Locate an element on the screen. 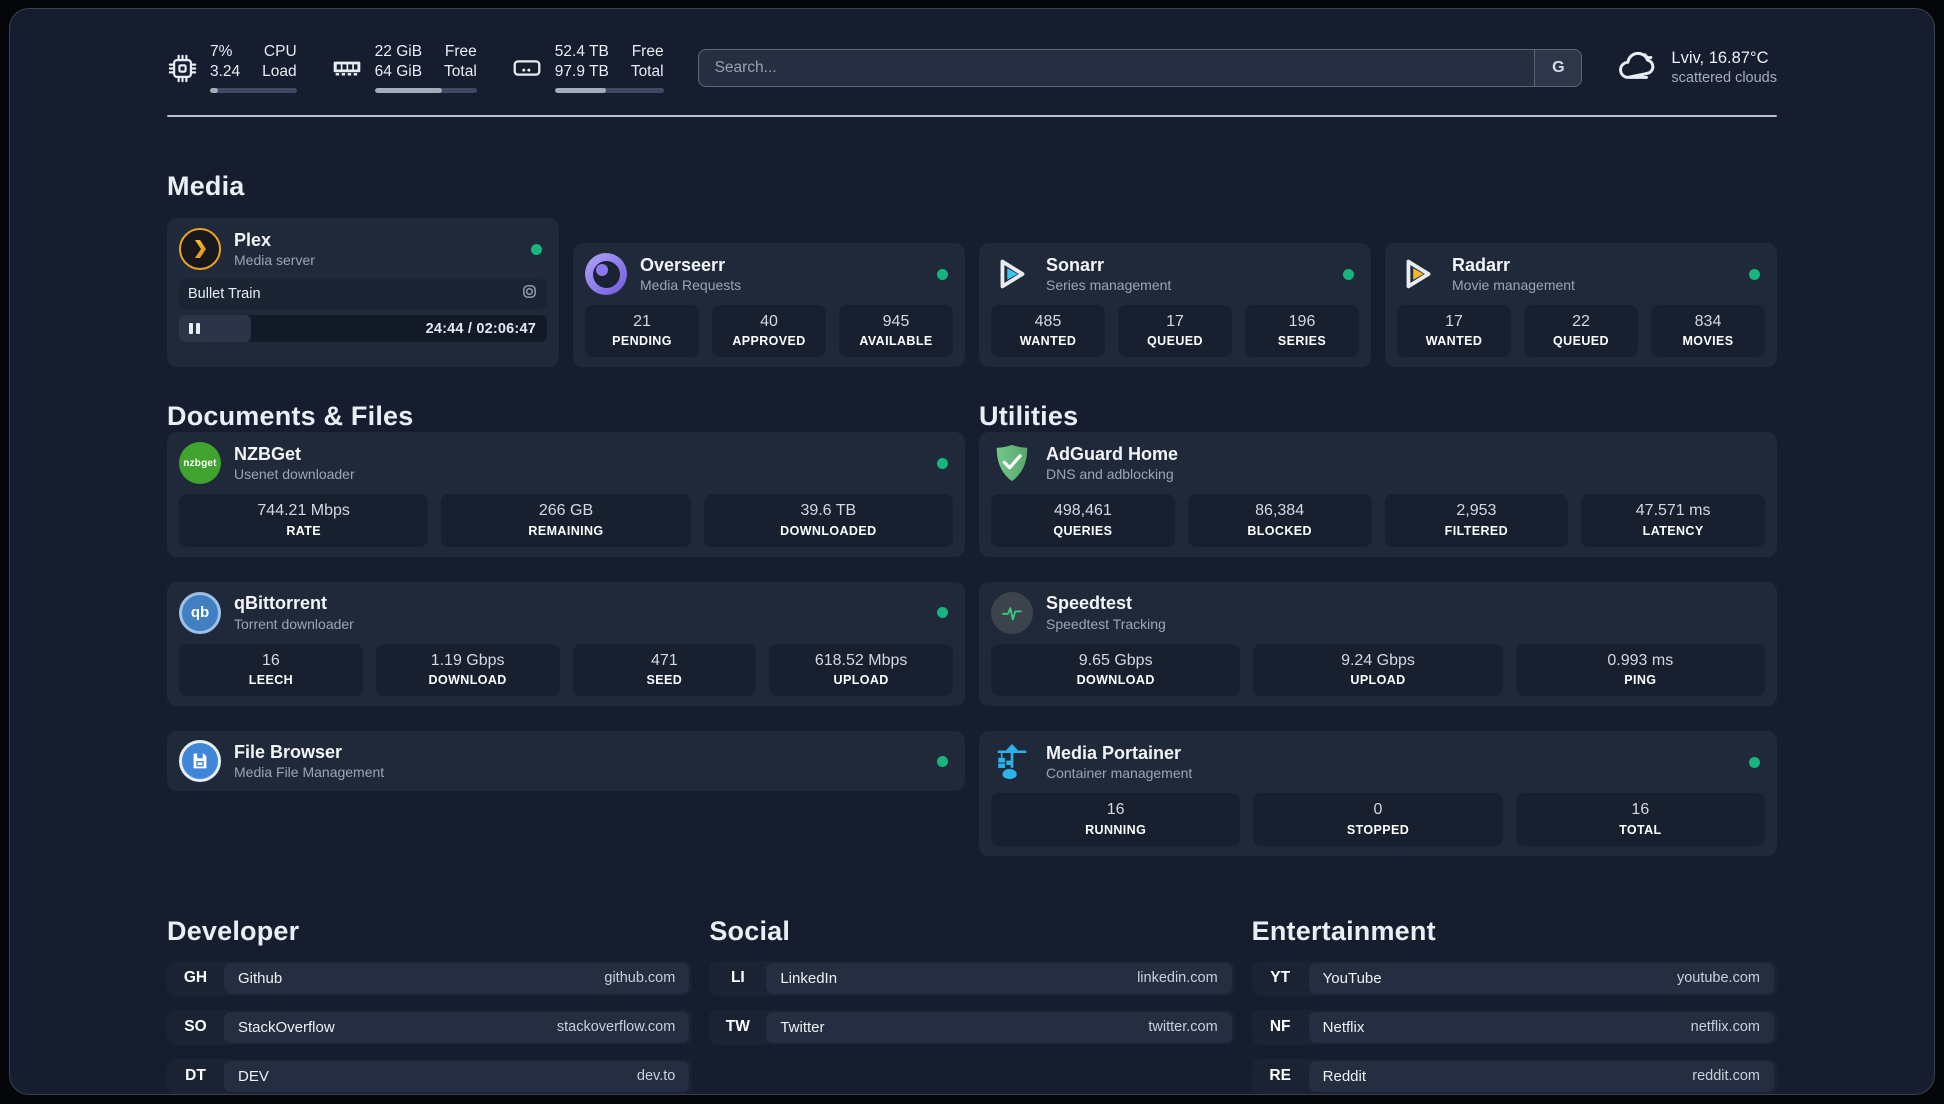  stat-tile: 9.24 Gbps UPLOAD is located at coordinates (1378, 670).